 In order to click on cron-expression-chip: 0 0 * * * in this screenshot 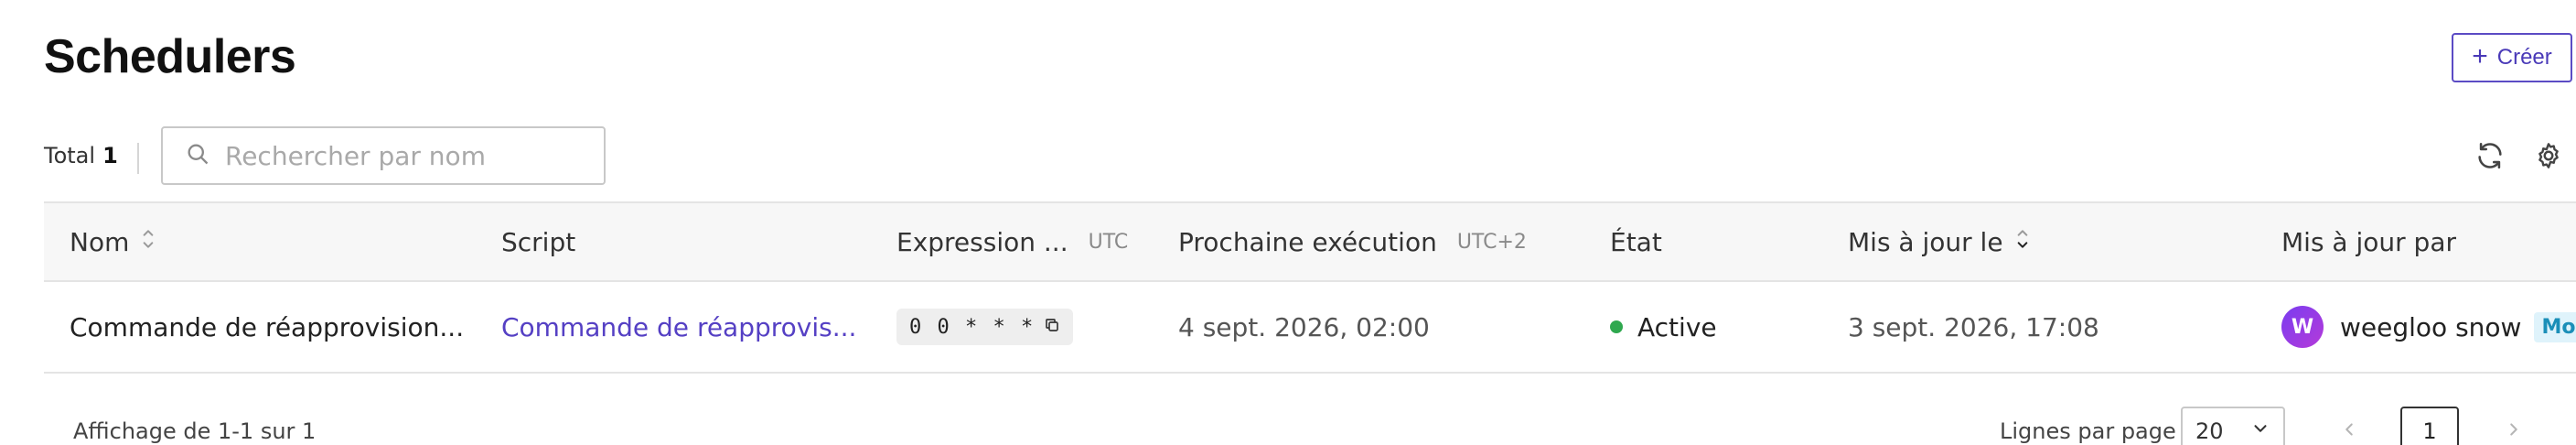, I will do `click(985, 327)`.